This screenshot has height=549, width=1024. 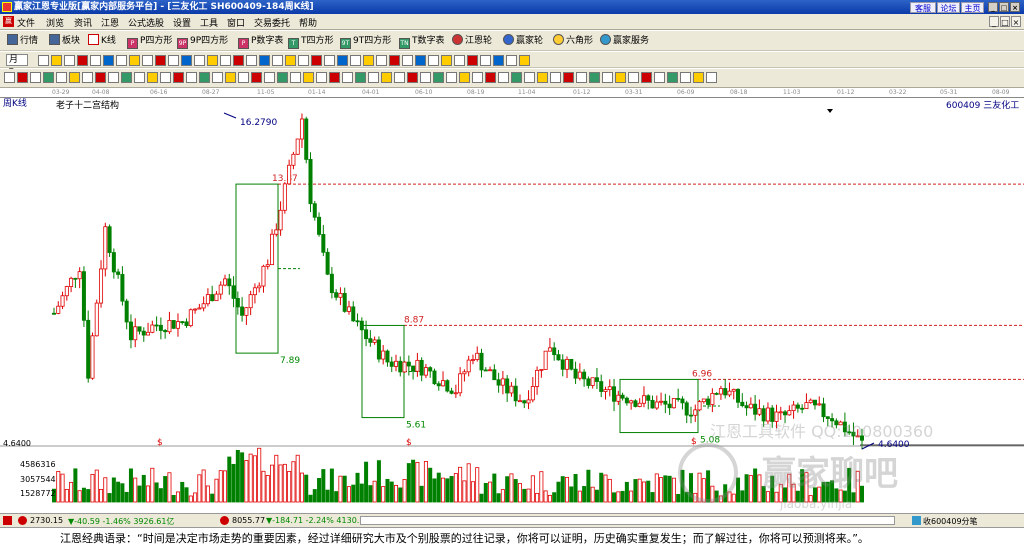 I want to click on menu-tools: 工具, so click(x=209, y=22).